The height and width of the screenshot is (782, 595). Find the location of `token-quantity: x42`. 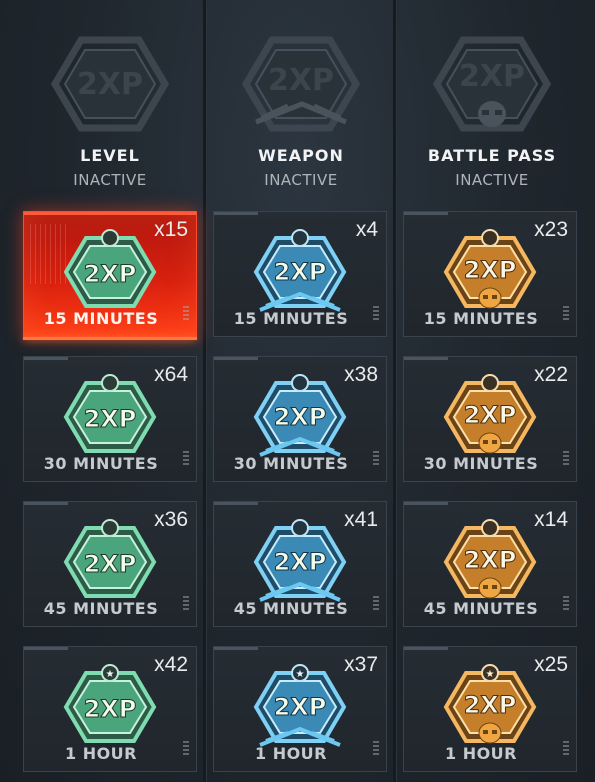

token-quantity: x42 is located at coordinates (171, 664).